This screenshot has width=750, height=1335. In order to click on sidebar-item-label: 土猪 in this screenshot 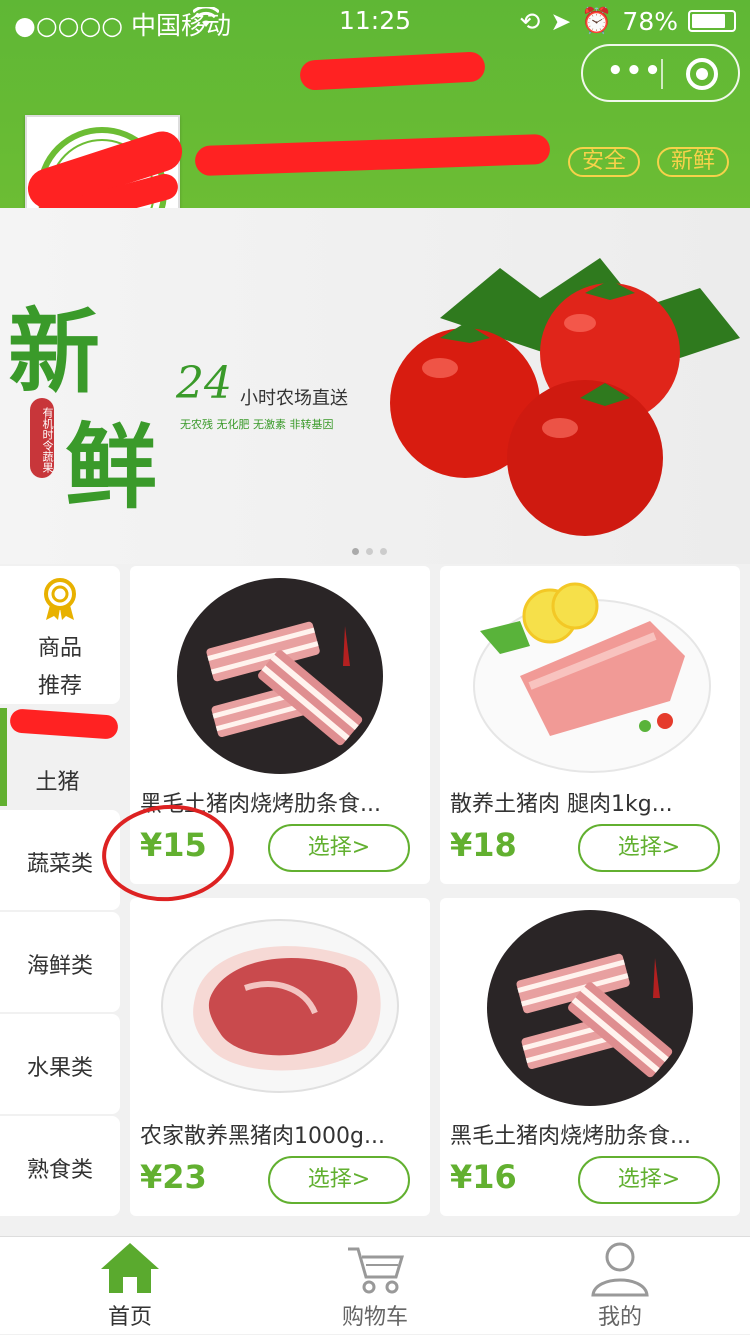, I will do `click(57, 782)`.